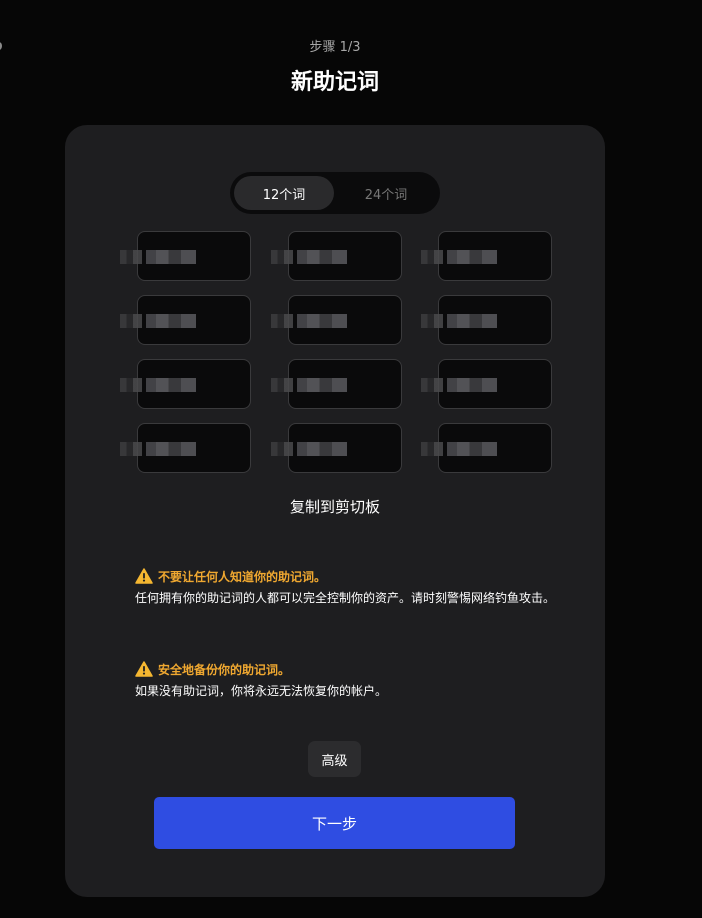 This screenshot has width=702, height=918. What do you see at coordinates (224, 669) in the screenshot?
I see `warning-title: 安全地备份你的助记词。` at bounding box center [224, 669].